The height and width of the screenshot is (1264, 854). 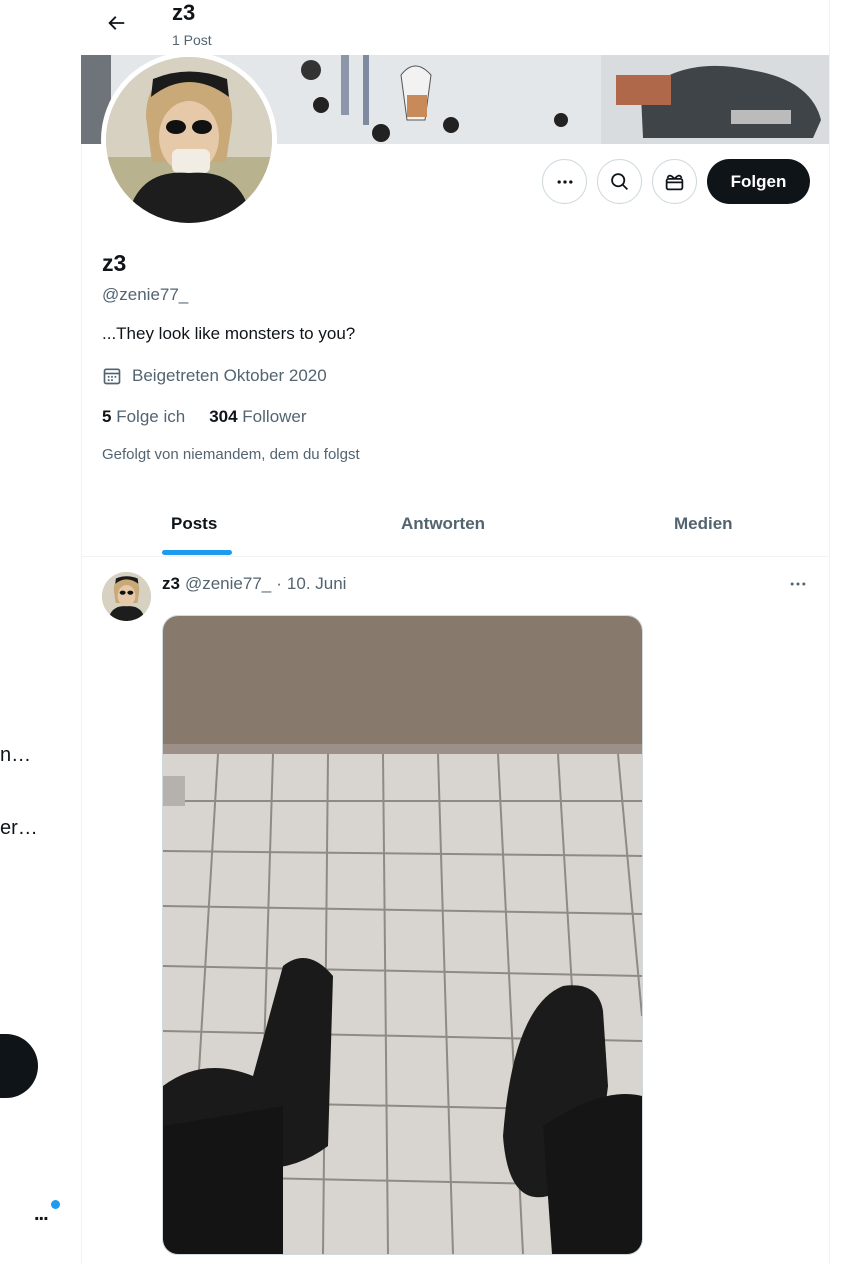 What do you see at coordinates (112, 376) in the screenshot?
I see `calendar-icon` at bounding box center [112, 376].